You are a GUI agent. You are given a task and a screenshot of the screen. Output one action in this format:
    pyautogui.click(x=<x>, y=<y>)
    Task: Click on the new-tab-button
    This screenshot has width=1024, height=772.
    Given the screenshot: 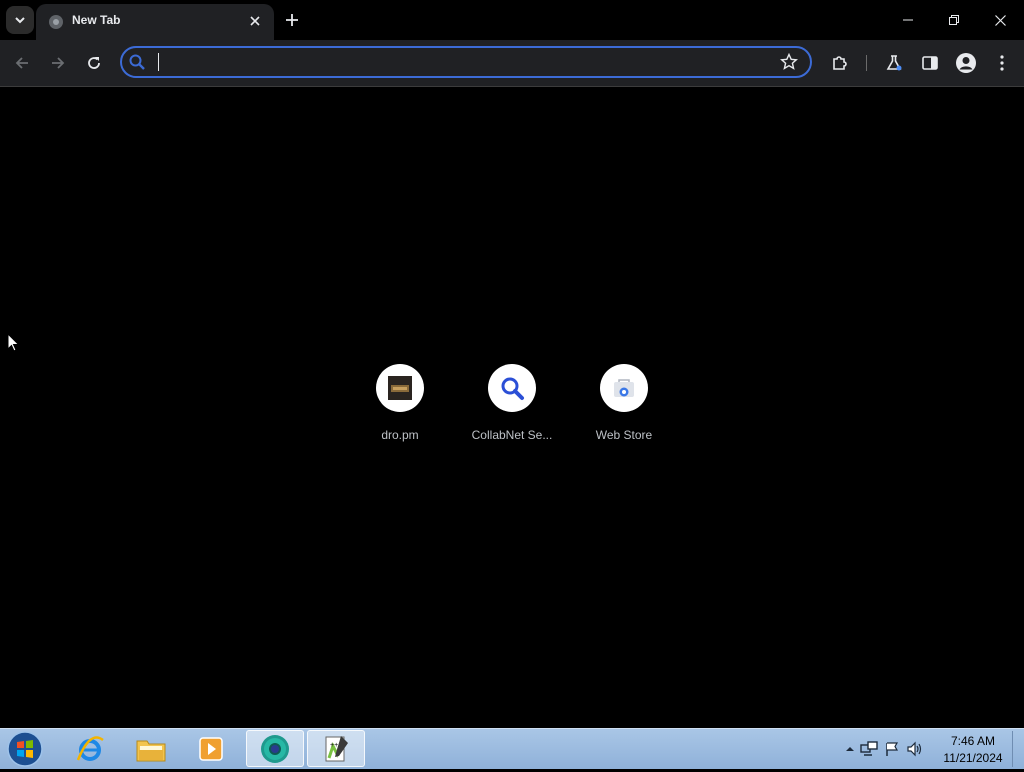 What is the action you would take?
    pyautogui.click(x=292, y=20)
    